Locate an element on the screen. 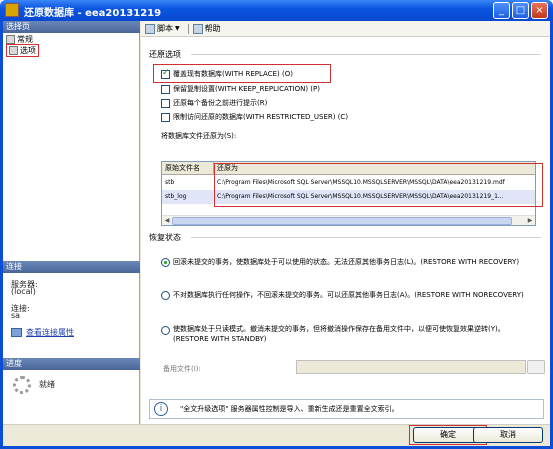  option-label: 限制访问还原的数据库(WITH RESTRICTED_USER) (C) is located at coordinates (261, 117).